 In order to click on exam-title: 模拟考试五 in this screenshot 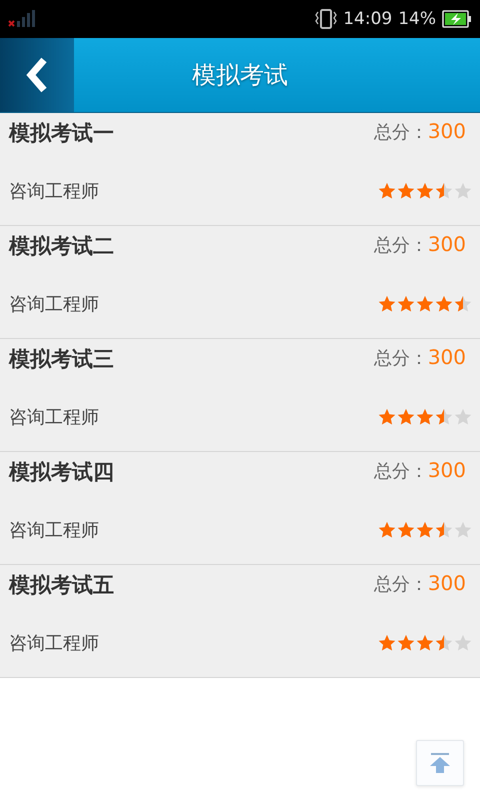, I will do `click(61, 585)`.